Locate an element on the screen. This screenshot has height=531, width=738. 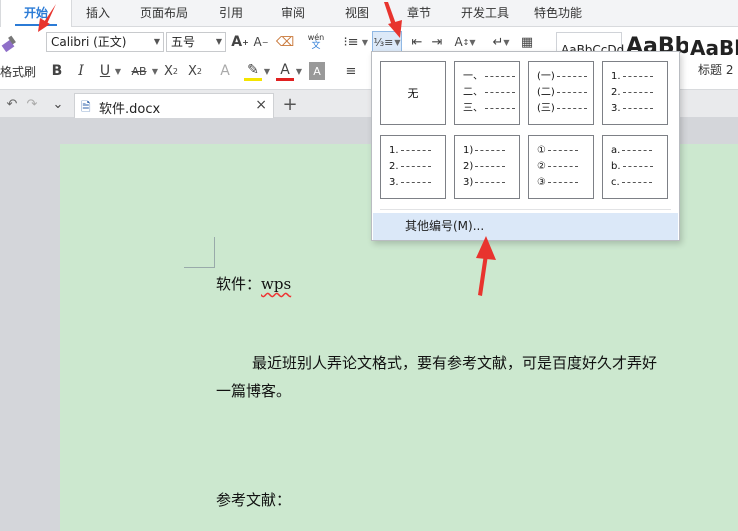
numbering-option-none-label: 无 is located at coordinates (413, 93).